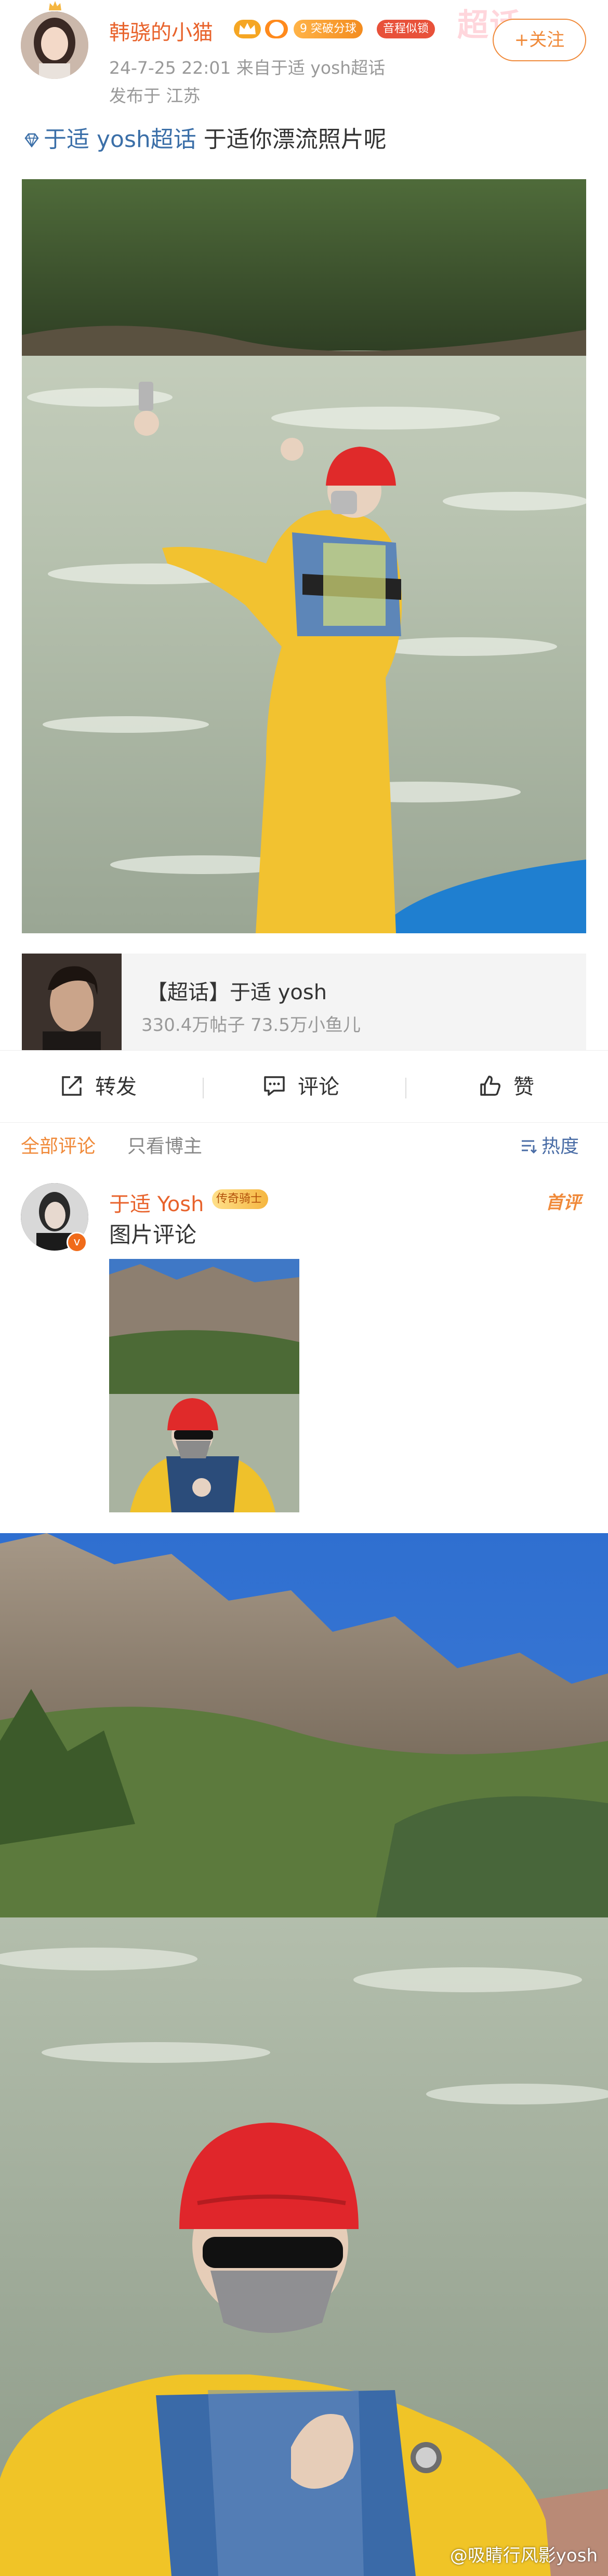 Image resolution: width=608 pixels, height=2576 pixels. What do you see at coordinates (116, 1087) in the screenshot?
I see `repost-label: 转发` at bounding box center [116, 1087].